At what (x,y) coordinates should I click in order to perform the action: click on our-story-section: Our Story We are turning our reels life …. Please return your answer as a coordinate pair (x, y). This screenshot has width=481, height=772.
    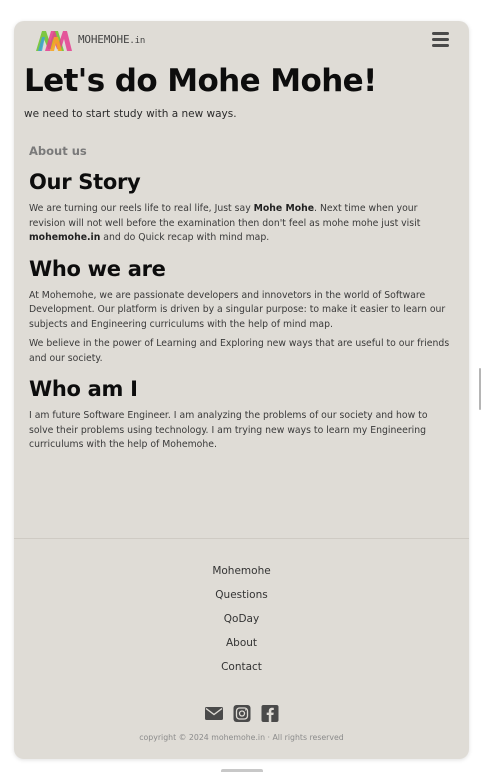
    Looking at the image, I should click on (240, 208).